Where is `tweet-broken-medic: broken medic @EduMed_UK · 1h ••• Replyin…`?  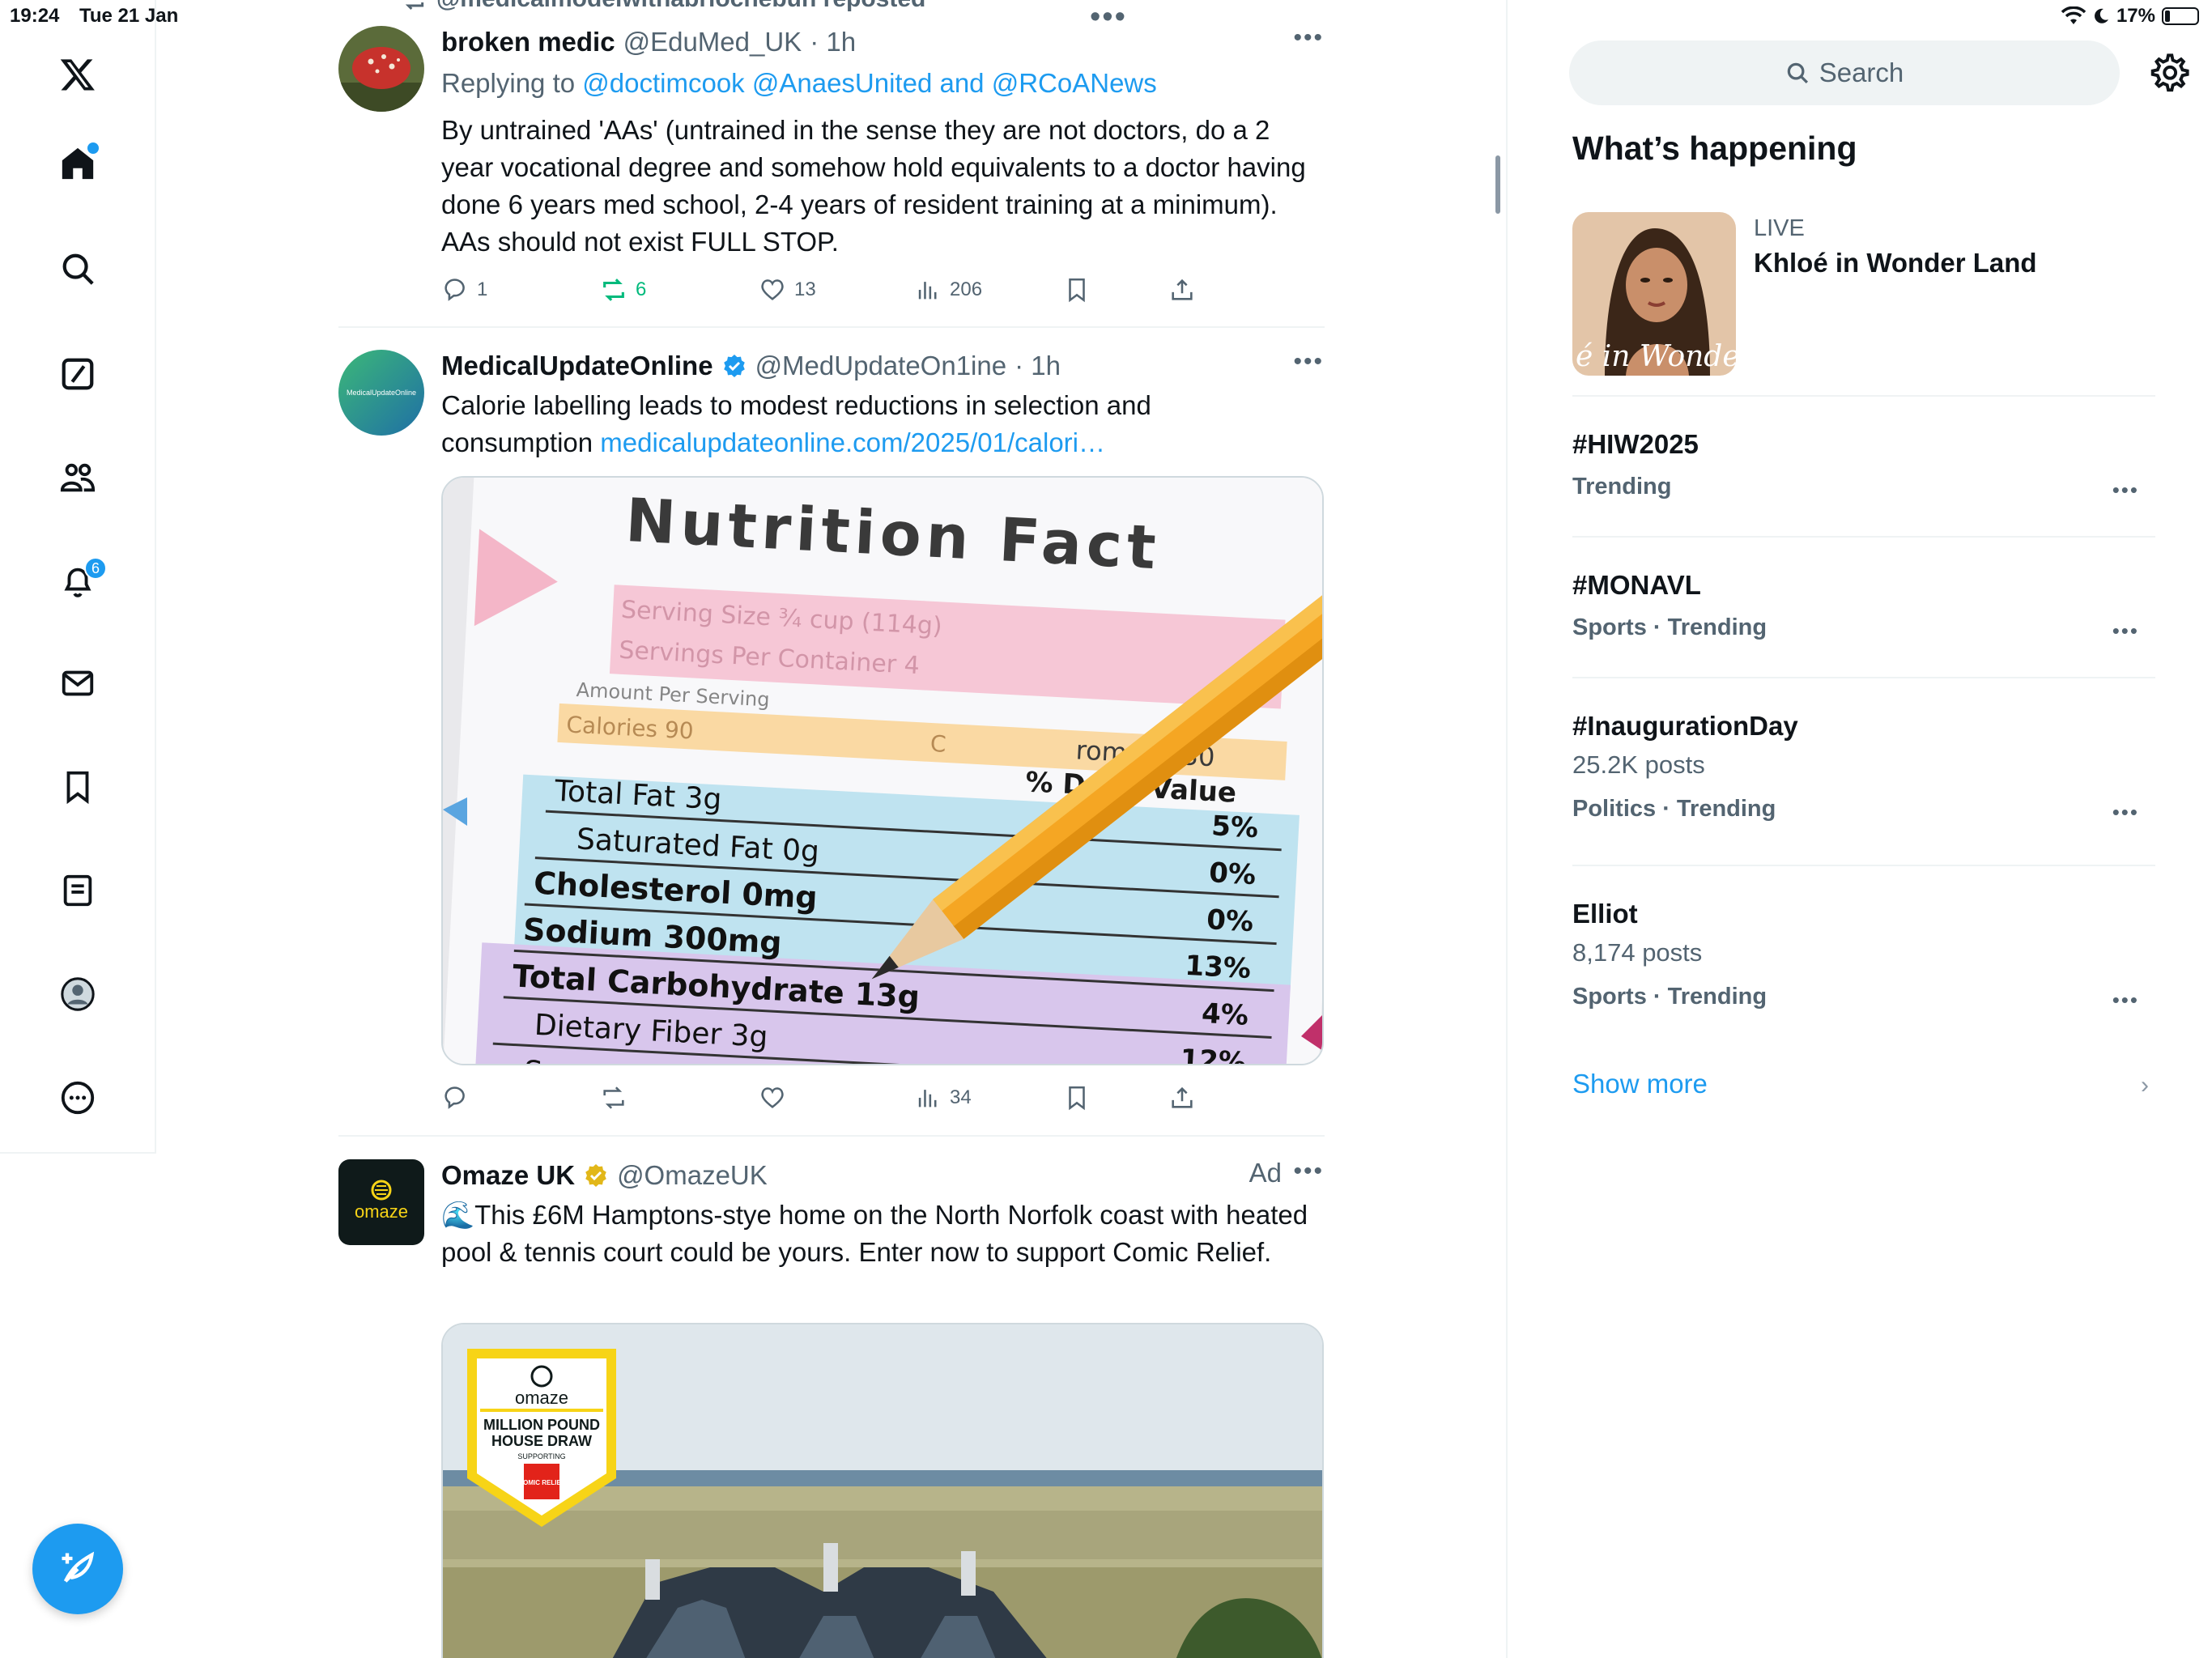
tweet-broken-medic: broken medic @EduMed_UK · 1h ••• Replyin… is located at coordinates (832, 170).